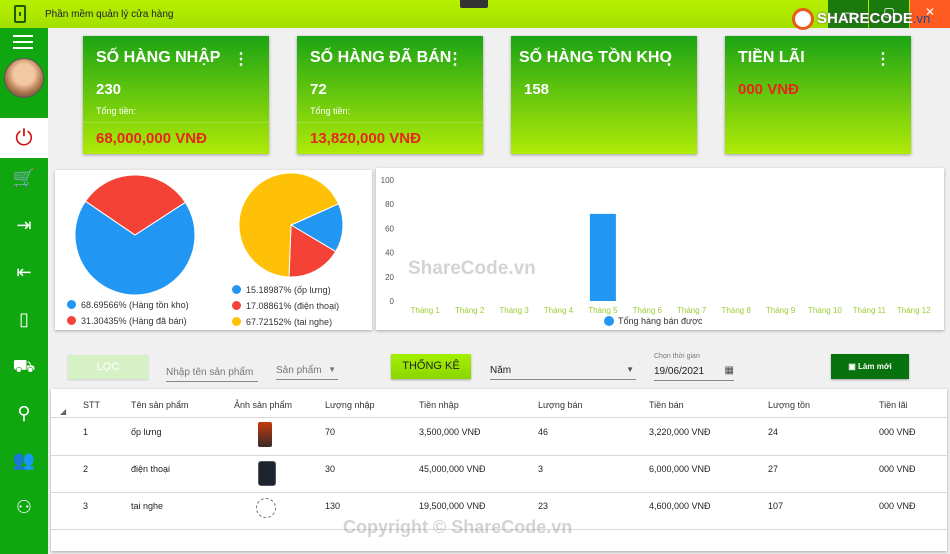 This screenshot has width=950, height=554. I want to click on y-tick-label: 40, so click(389, 253).